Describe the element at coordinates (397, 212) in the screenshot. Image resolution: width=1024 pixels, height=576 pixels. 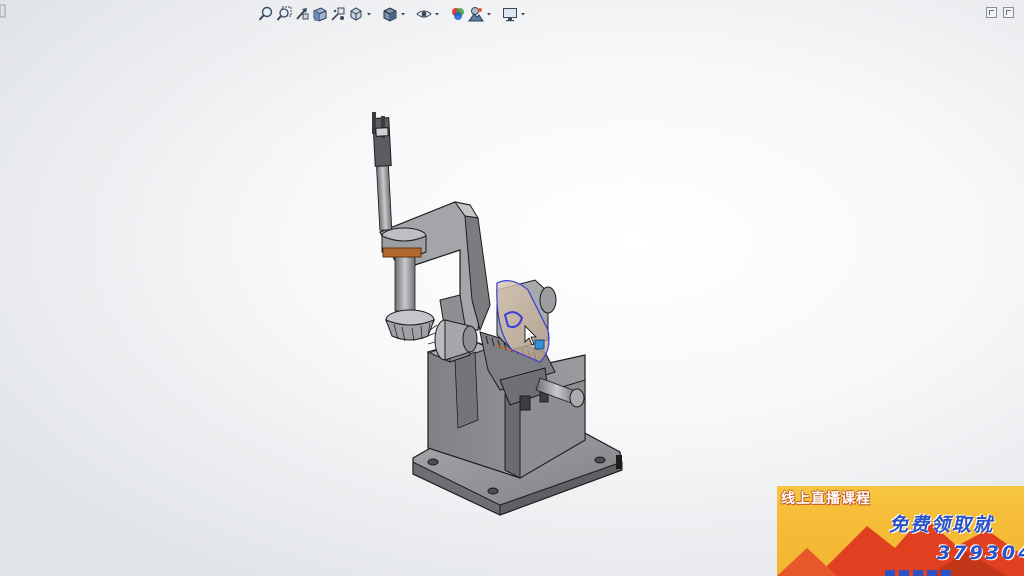
I see `vertical-spindle` at that location.